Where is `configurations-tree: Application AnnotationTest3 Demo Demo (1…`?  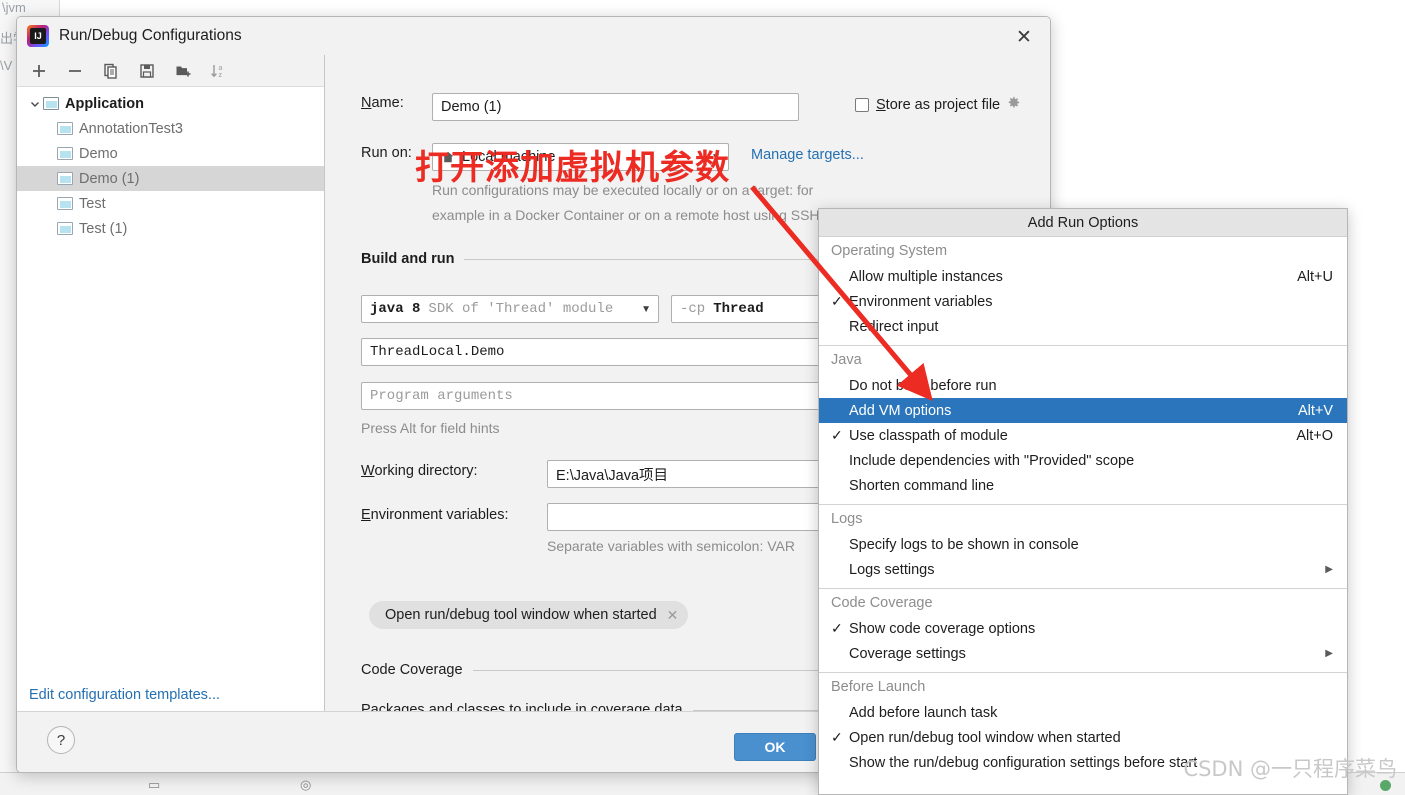 configurations-tree: Application AnnotationTest3 Demo Demo (1… is located at coordinates (170, 164).